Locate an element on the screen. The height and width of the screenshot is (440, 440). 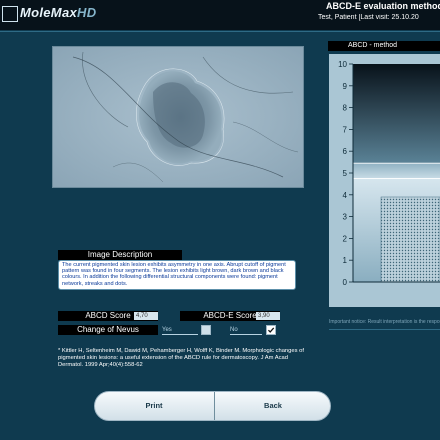
image-description-title: Image Description is located at coordinates (120, 255).